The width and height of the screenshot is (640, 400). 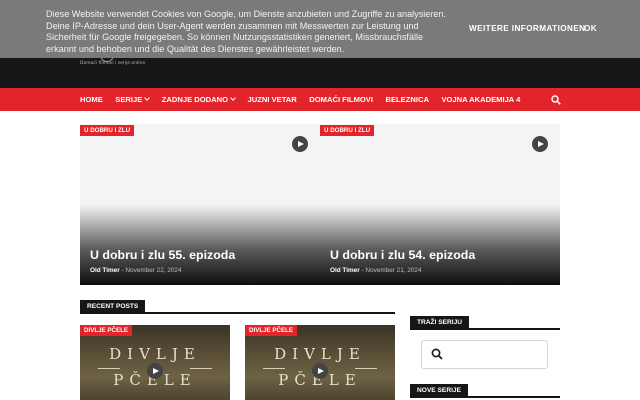 I want to click on nav-item-serije: SERIJE, so click(x=133, y=99).